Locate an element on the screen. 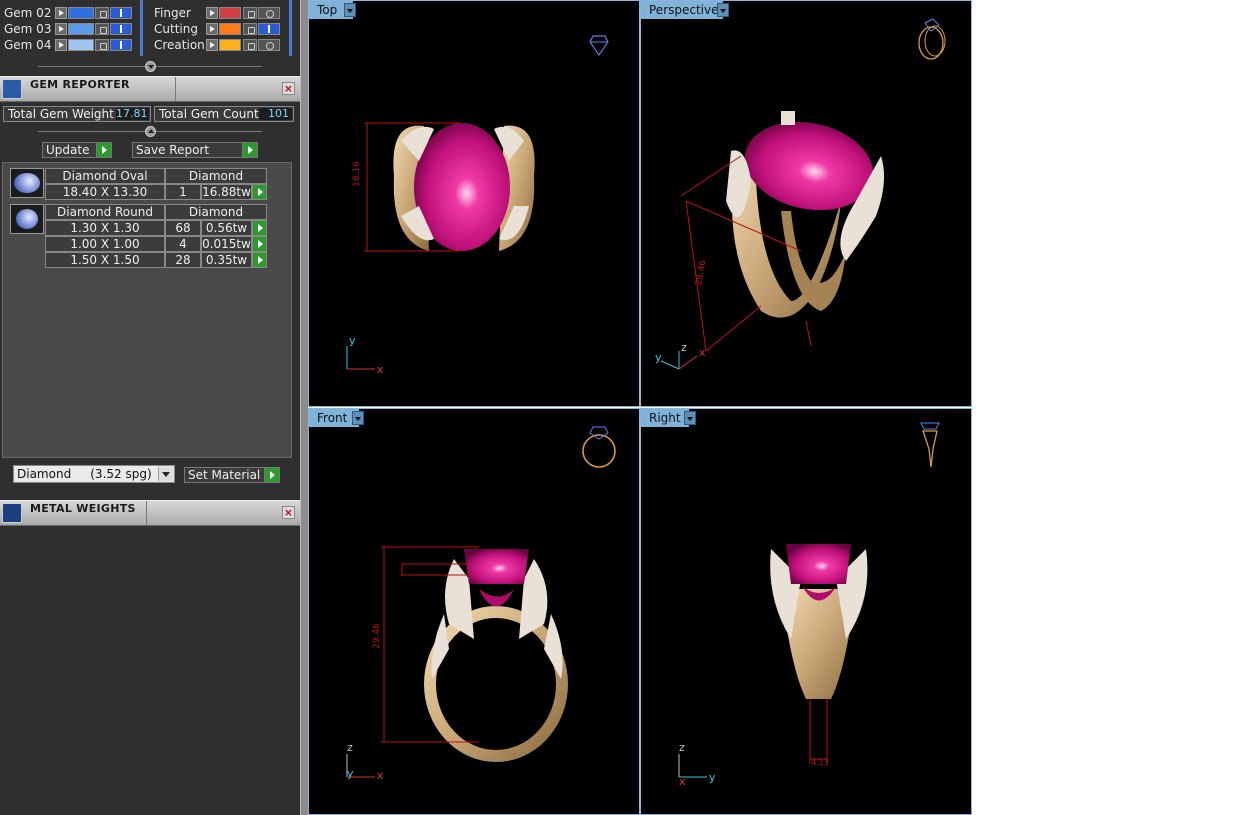 Image resolution: width=1258 pixels, height=815 pixels. gem-count-cell: 28 is located at coordinates (183, 260).